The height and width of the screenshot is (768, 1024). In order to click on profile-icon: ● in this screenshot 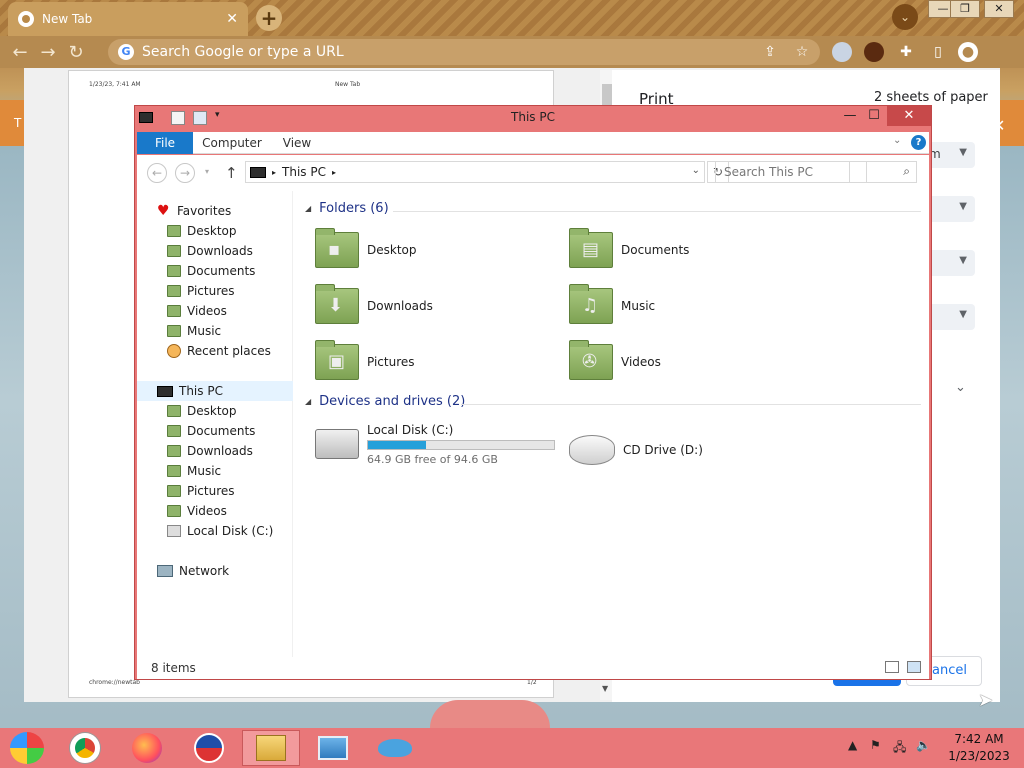, I will do `click(968, 52)`.